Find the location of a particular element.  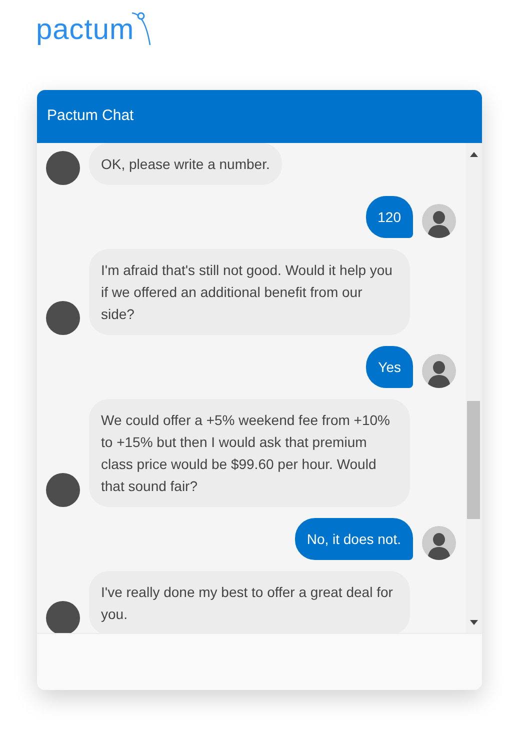

chat-title: Pactum Chat is located at coordinates (90, 116).